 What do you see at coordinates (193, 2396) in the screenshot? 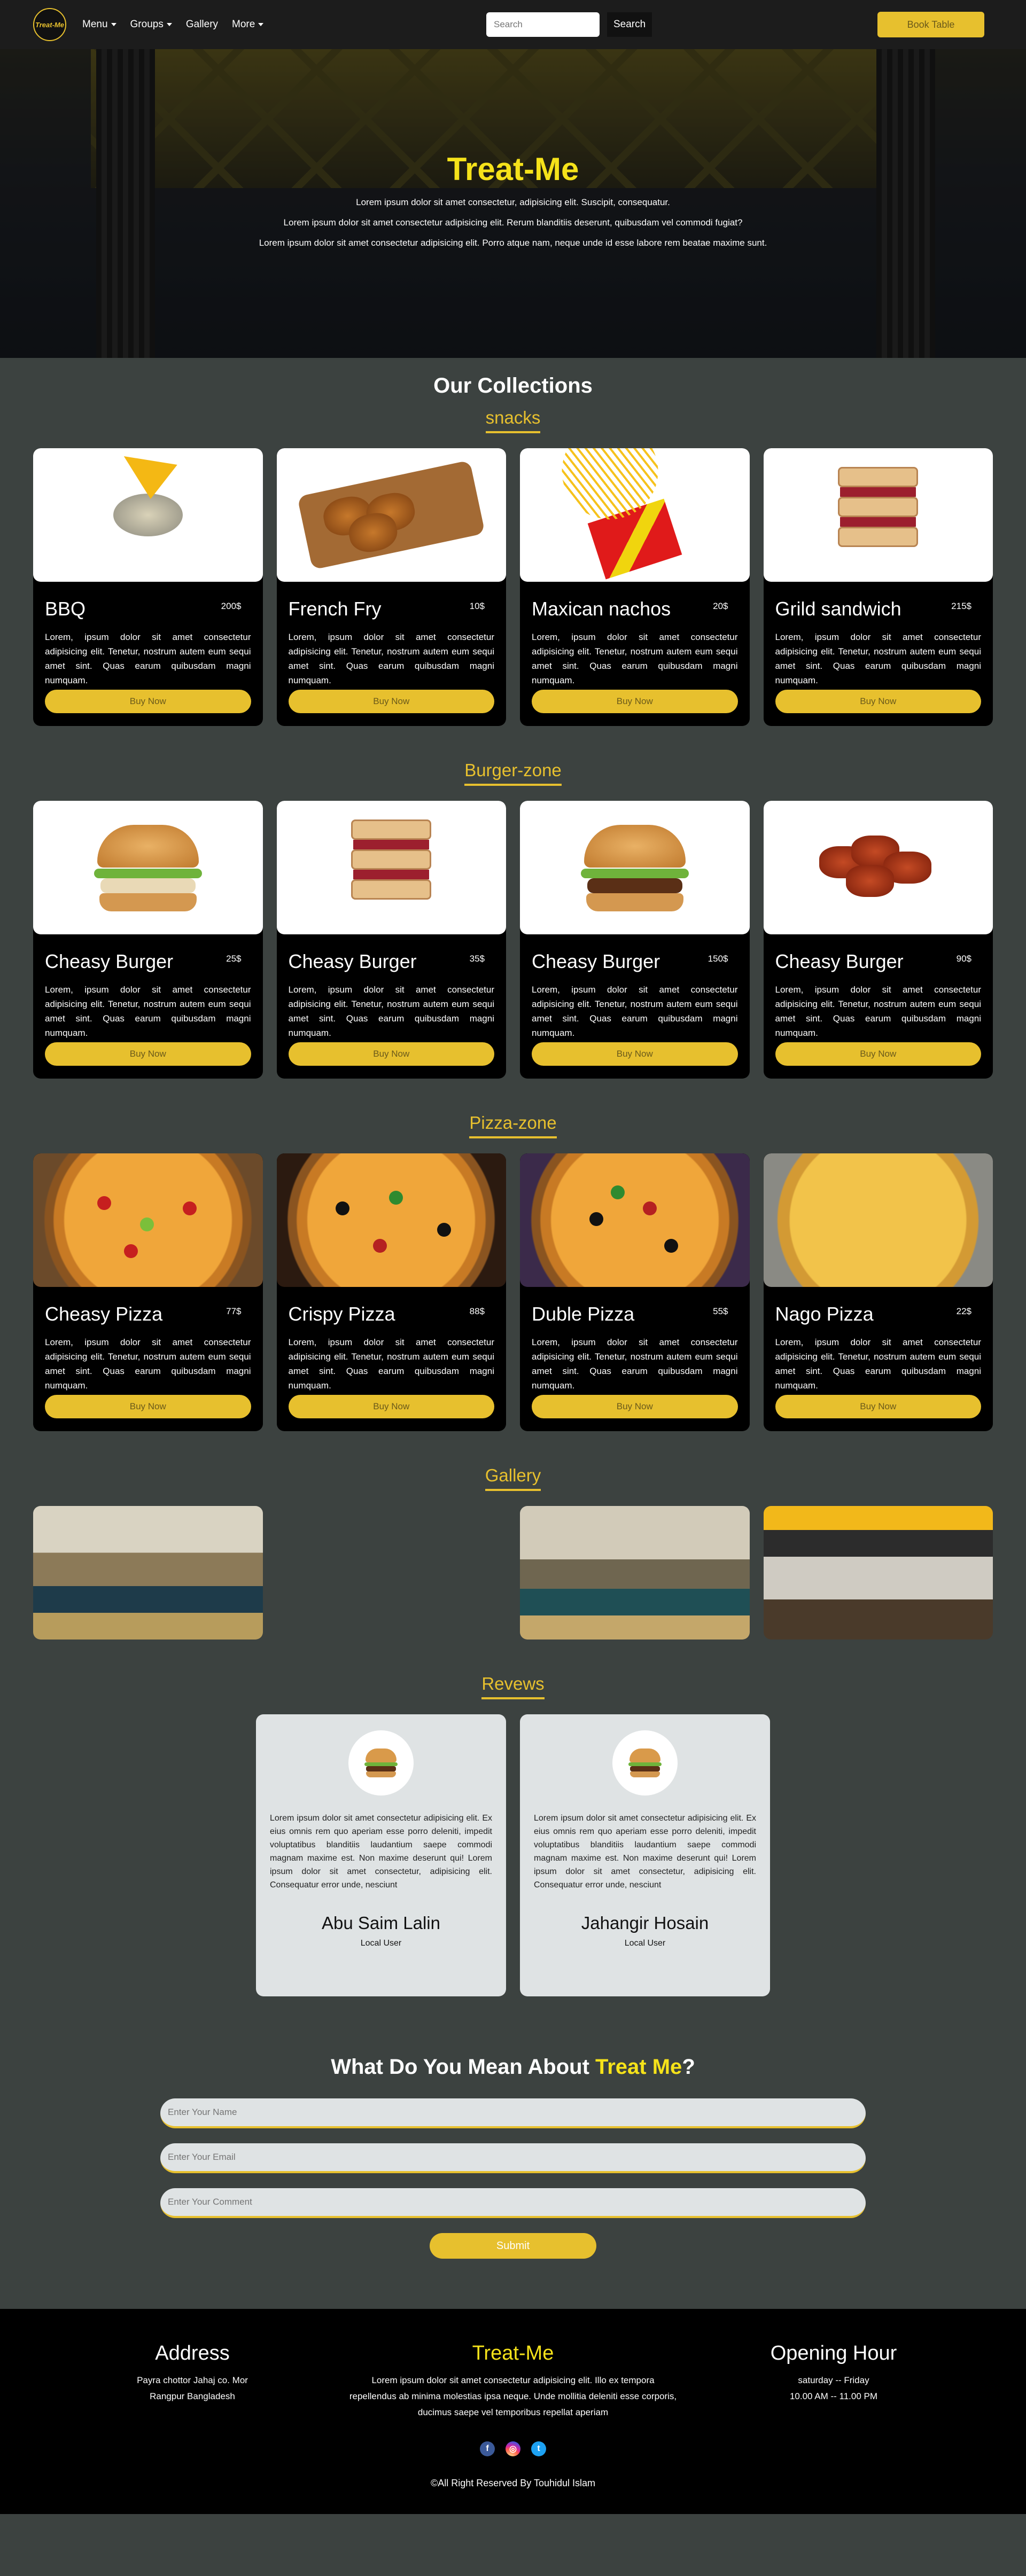
I see `footer-address-line: Rangpur Bangladesh` at bounding box center [193, 2396].